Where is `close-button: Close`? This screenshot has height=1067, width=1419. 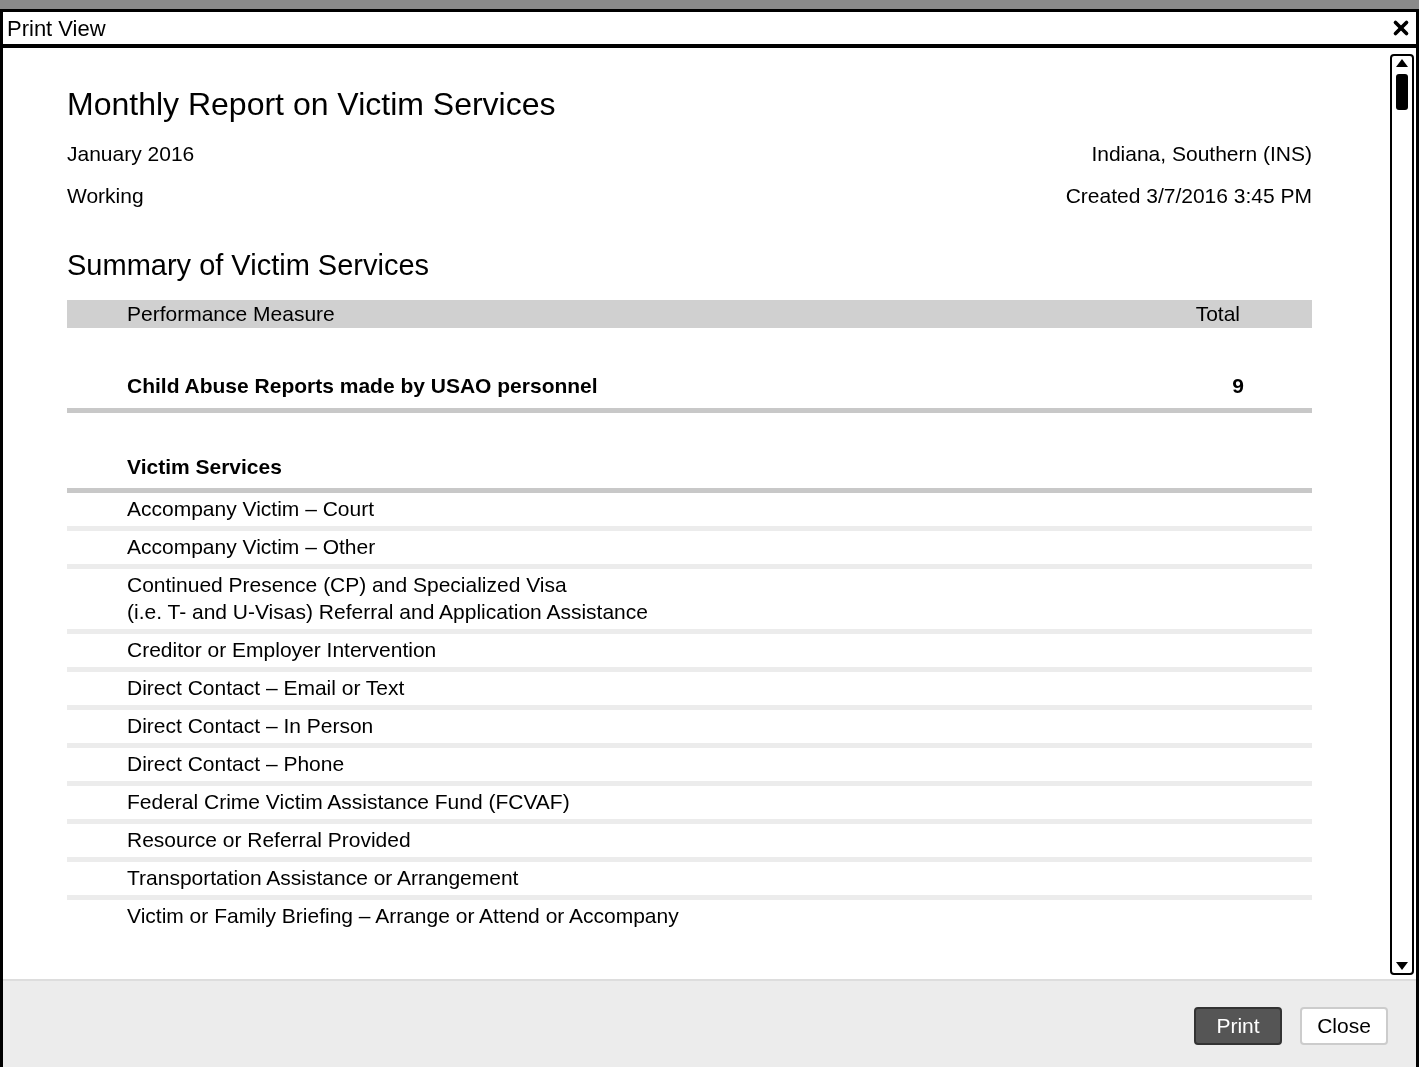 close-button: Close is located at coordinates (1344, 1026).